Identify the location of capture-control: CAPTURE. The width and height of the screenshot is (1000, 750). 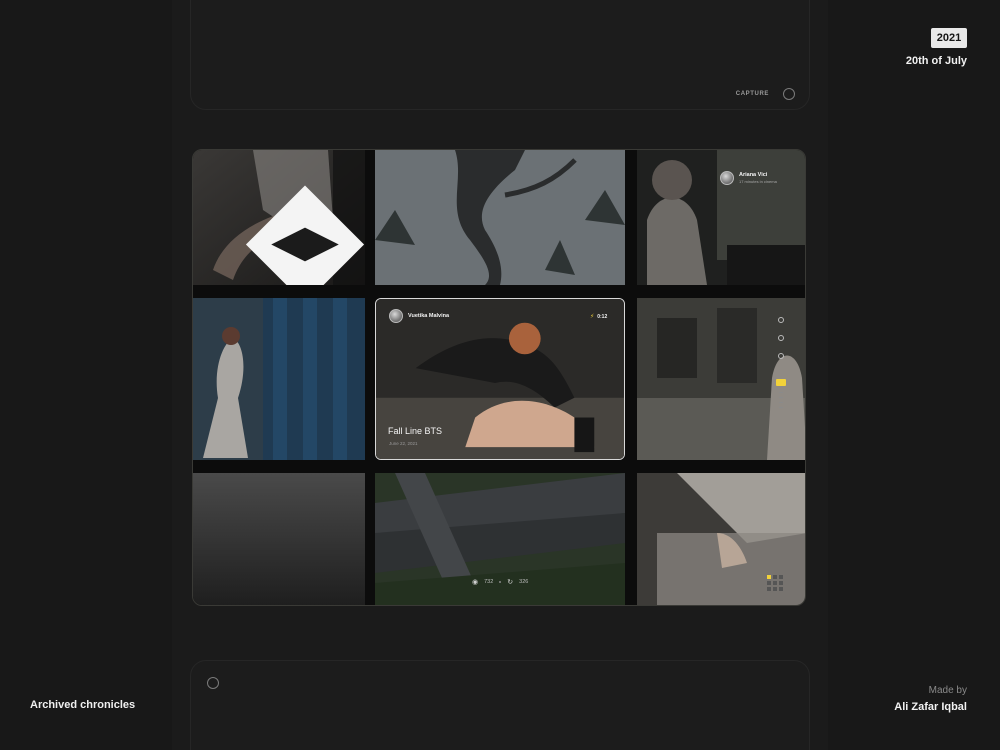
(765, 94).